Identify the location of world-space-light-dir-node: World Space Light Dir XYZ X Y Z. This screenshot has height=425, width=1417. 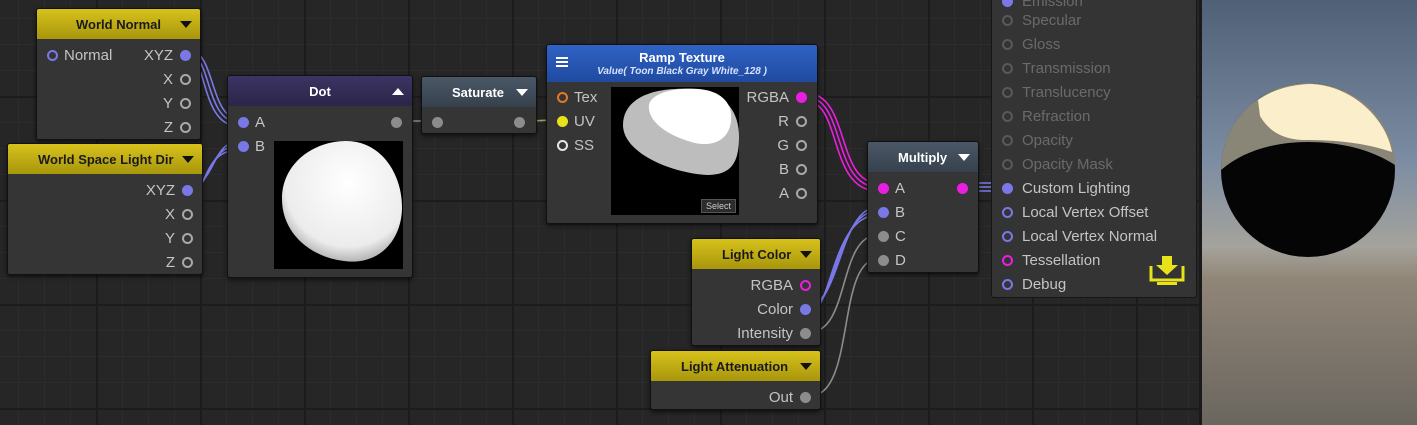
(105, 209).